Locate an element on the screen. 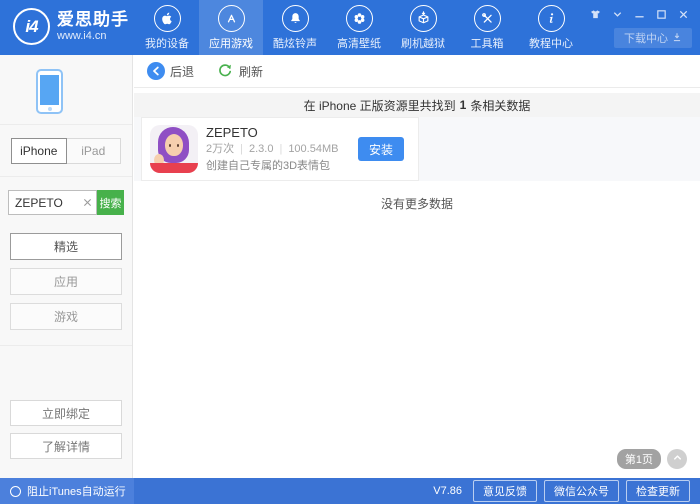 The width and height of the screenshot is (700, 504). appstore-icon is located at coordinates (231, 18).